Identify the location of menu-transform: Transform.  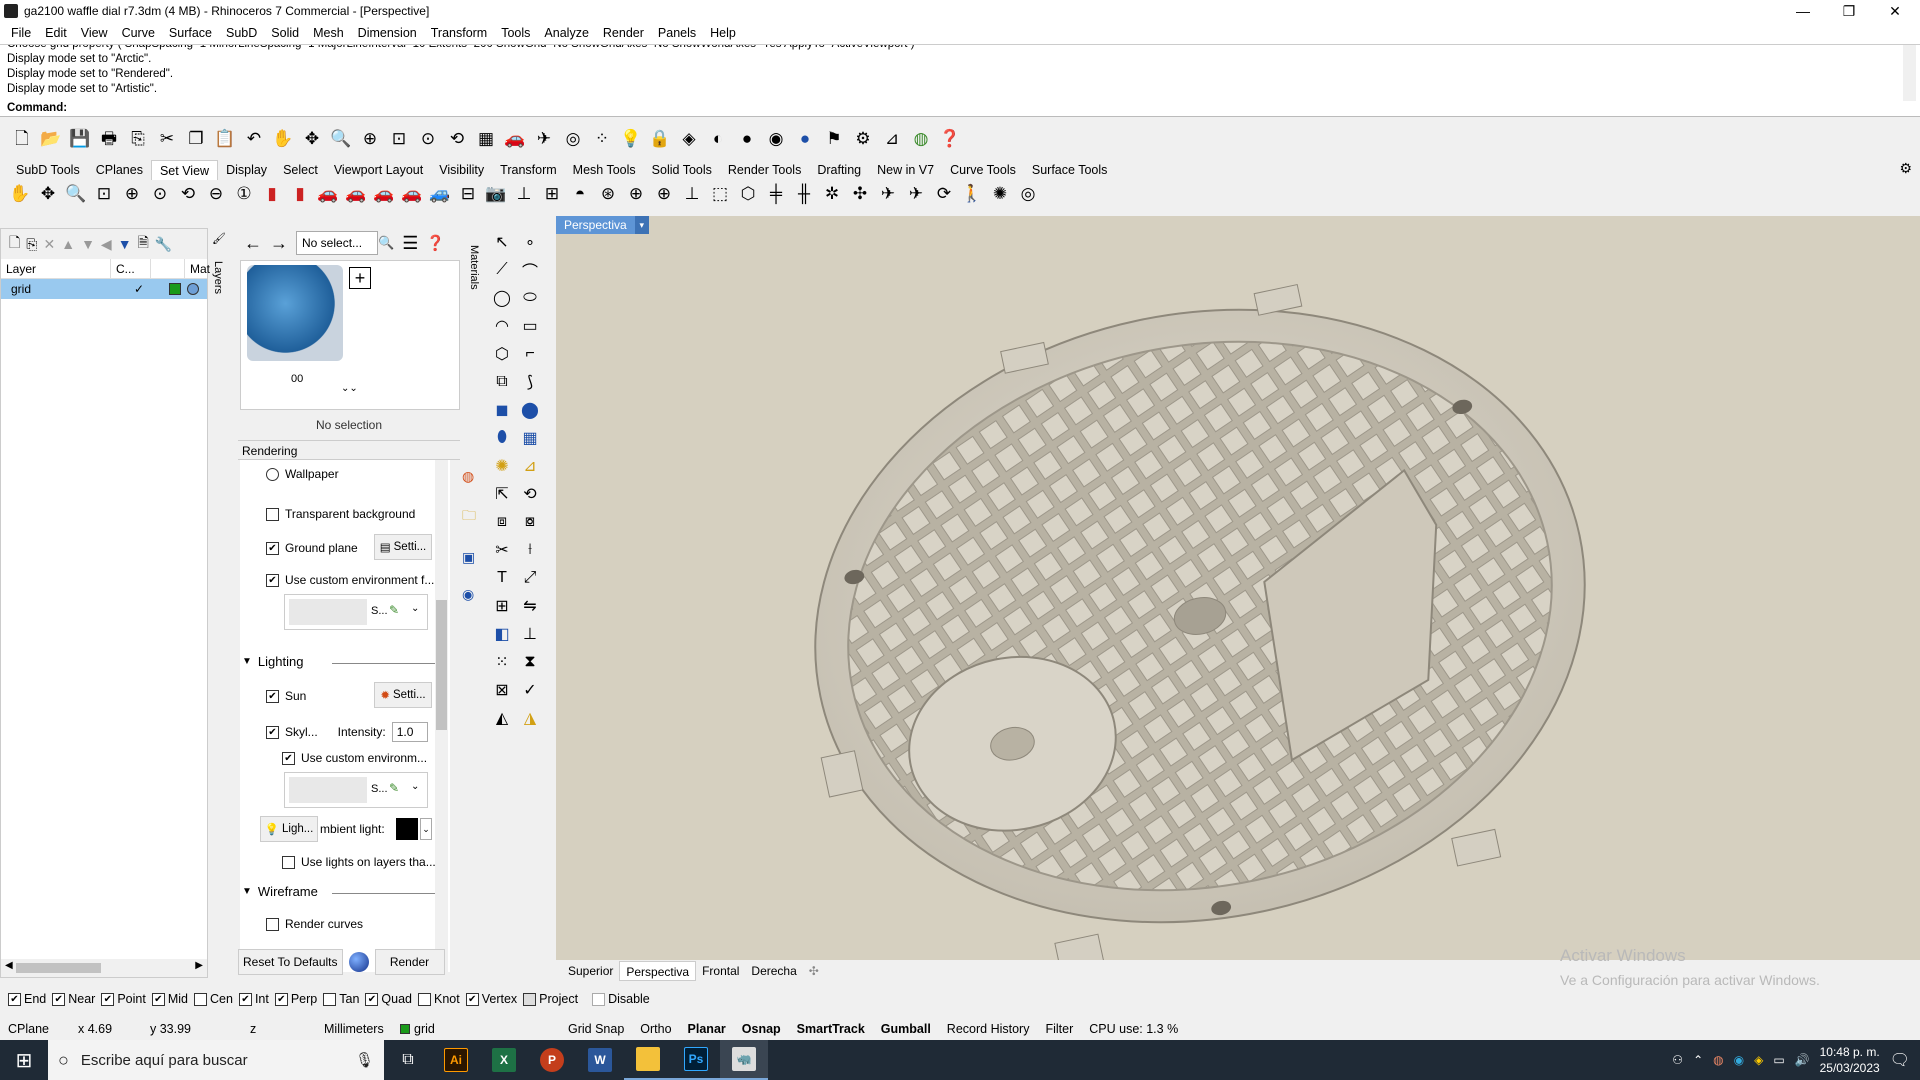
(459, 33).